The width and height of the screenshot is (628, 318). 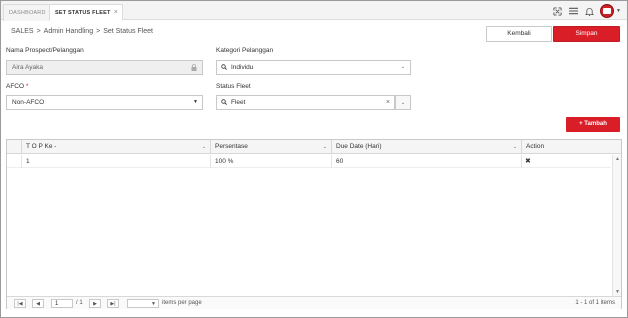 What do you see at coordinates (68, 31) in the screenshot?
I see `breadcrumb-admin-handling: Admin Handling` at bounding box center [68, 31].